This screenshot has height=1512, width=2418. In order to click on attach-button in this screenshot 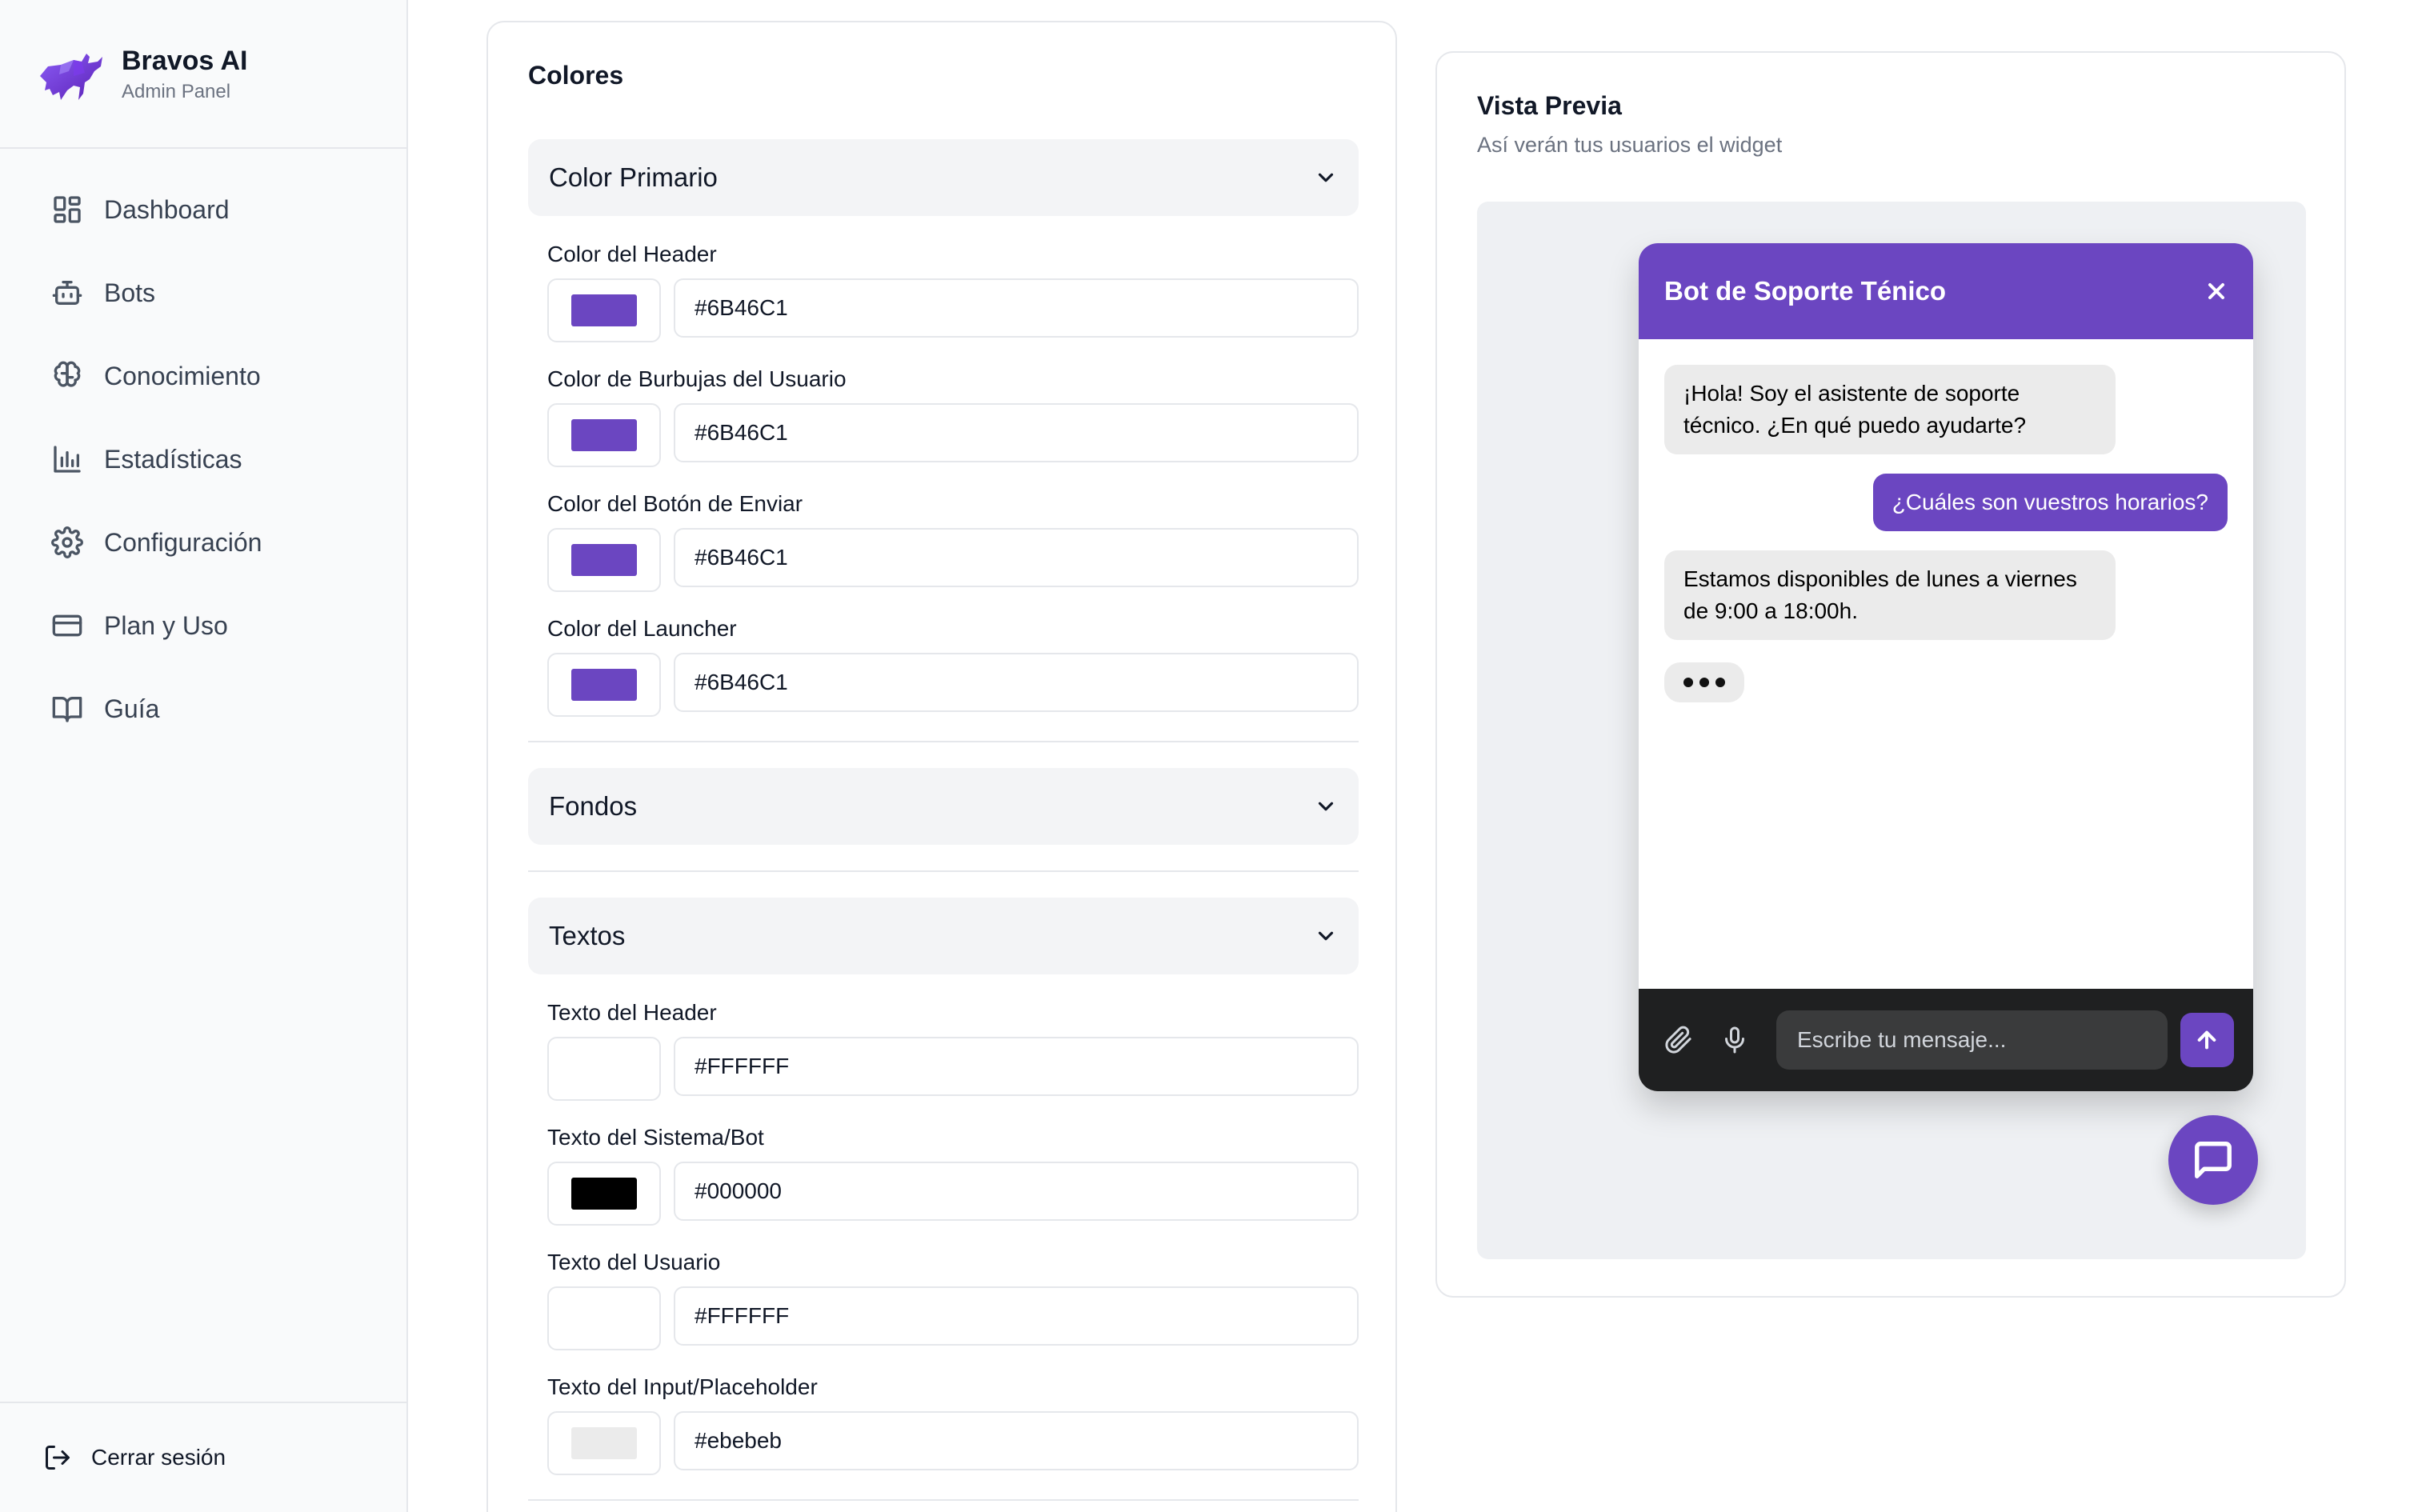, I will do `click(1678, 1040)`.